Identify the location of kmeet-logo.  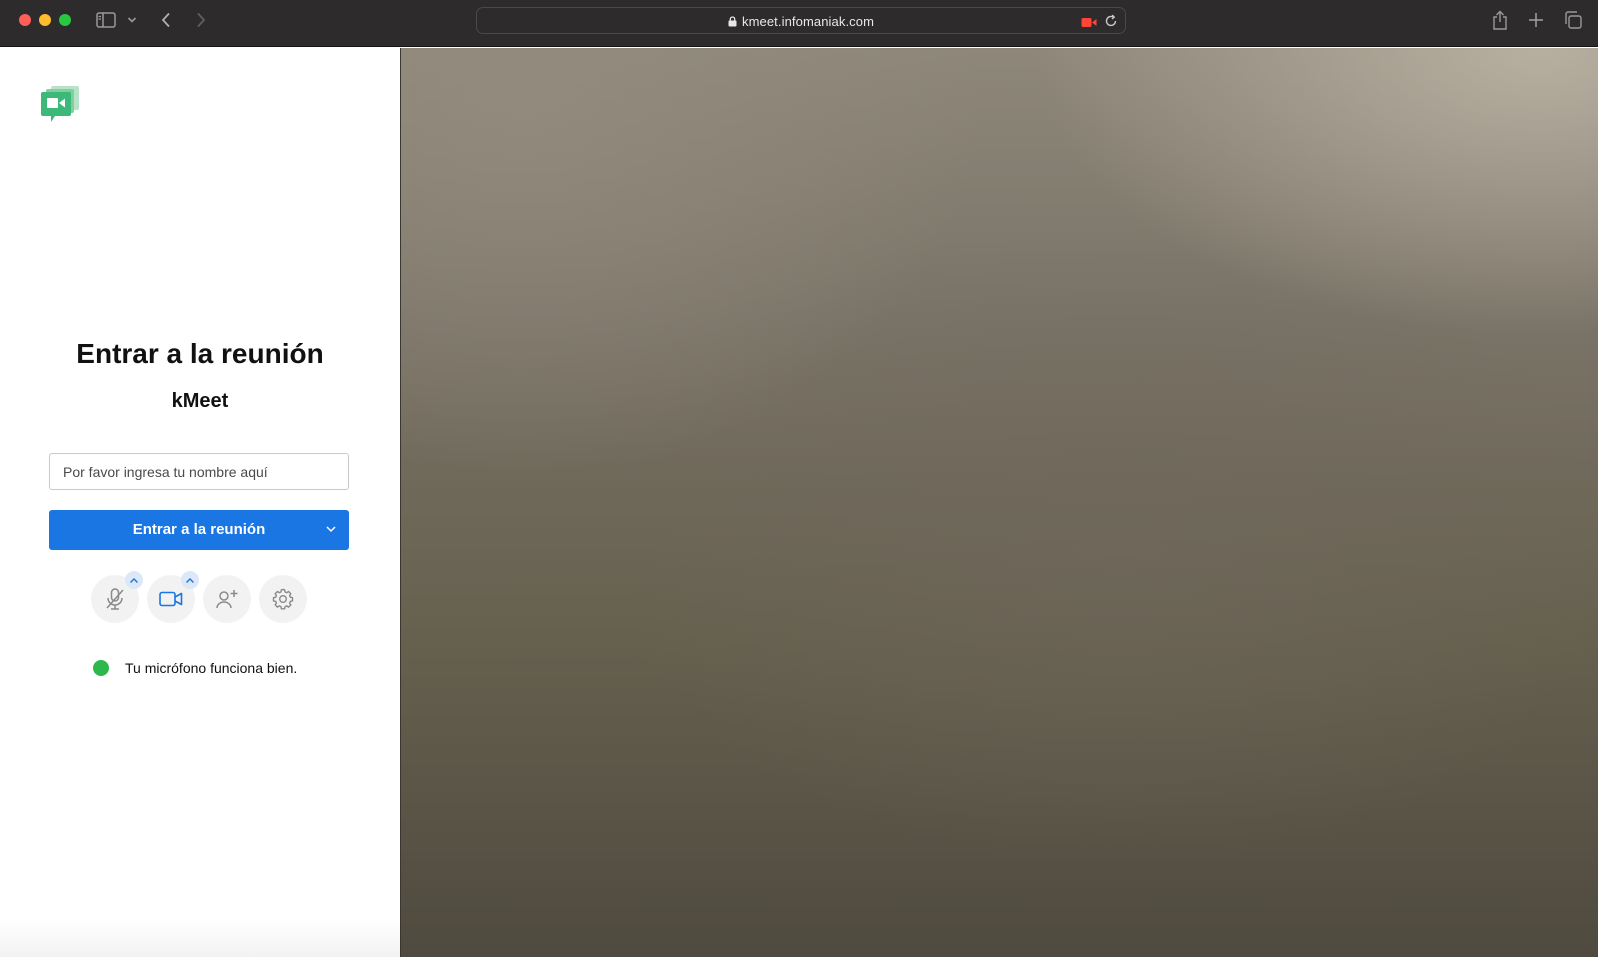
(61, 106).